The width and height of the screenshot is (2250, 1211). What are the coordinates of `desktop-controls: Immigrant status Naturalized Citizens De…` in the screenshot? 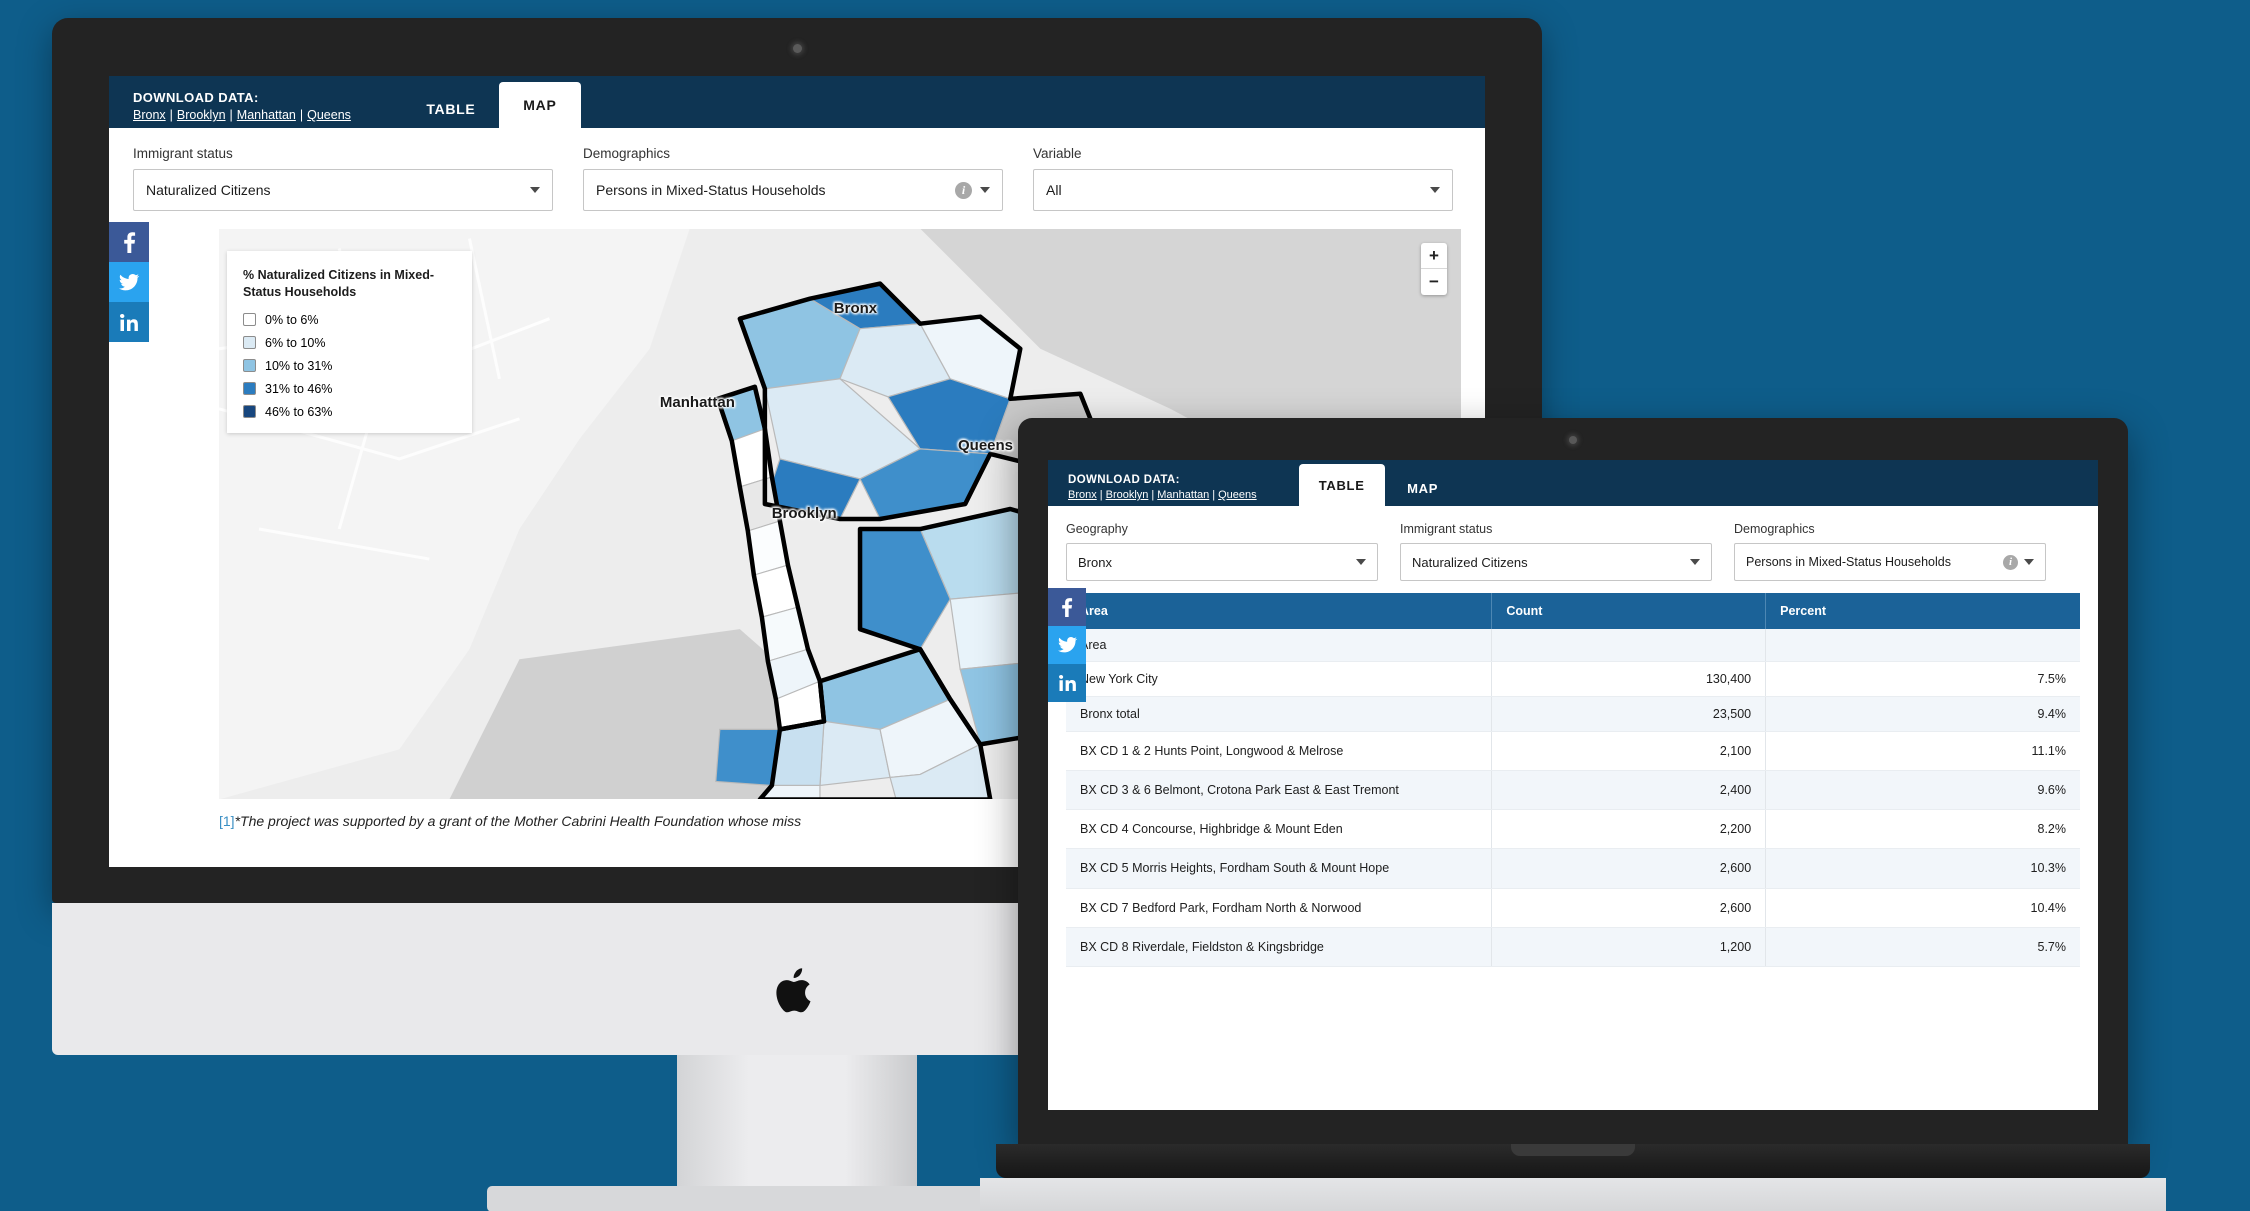 It's located at (797, 176).